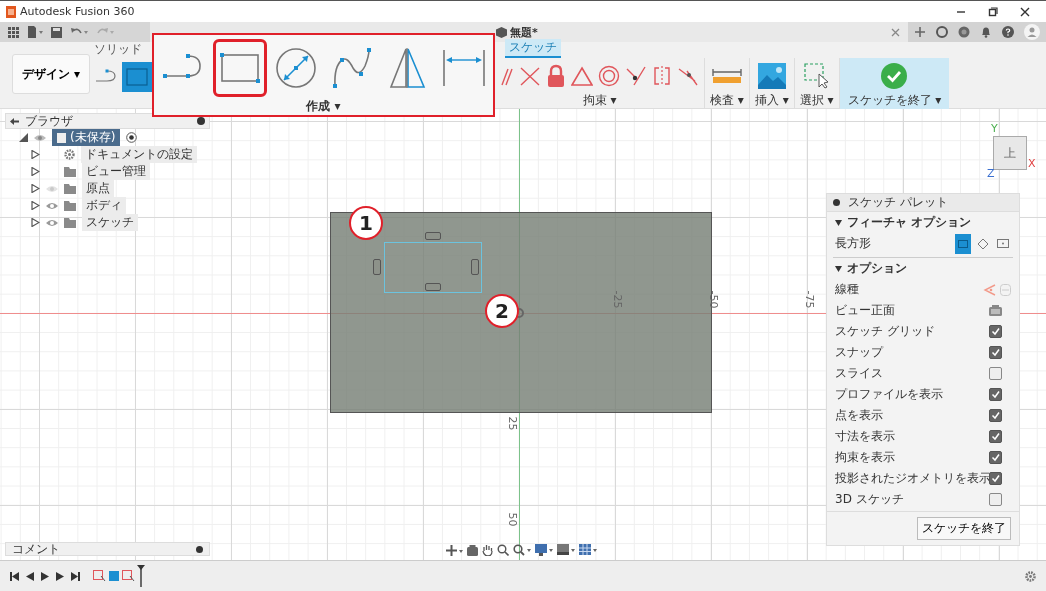 The height and width of the screenshot is (591, 1046). Describe the element at coordinates (870, 499) in the screenshot. I see `option-label: 3D スケッチ` at that location.